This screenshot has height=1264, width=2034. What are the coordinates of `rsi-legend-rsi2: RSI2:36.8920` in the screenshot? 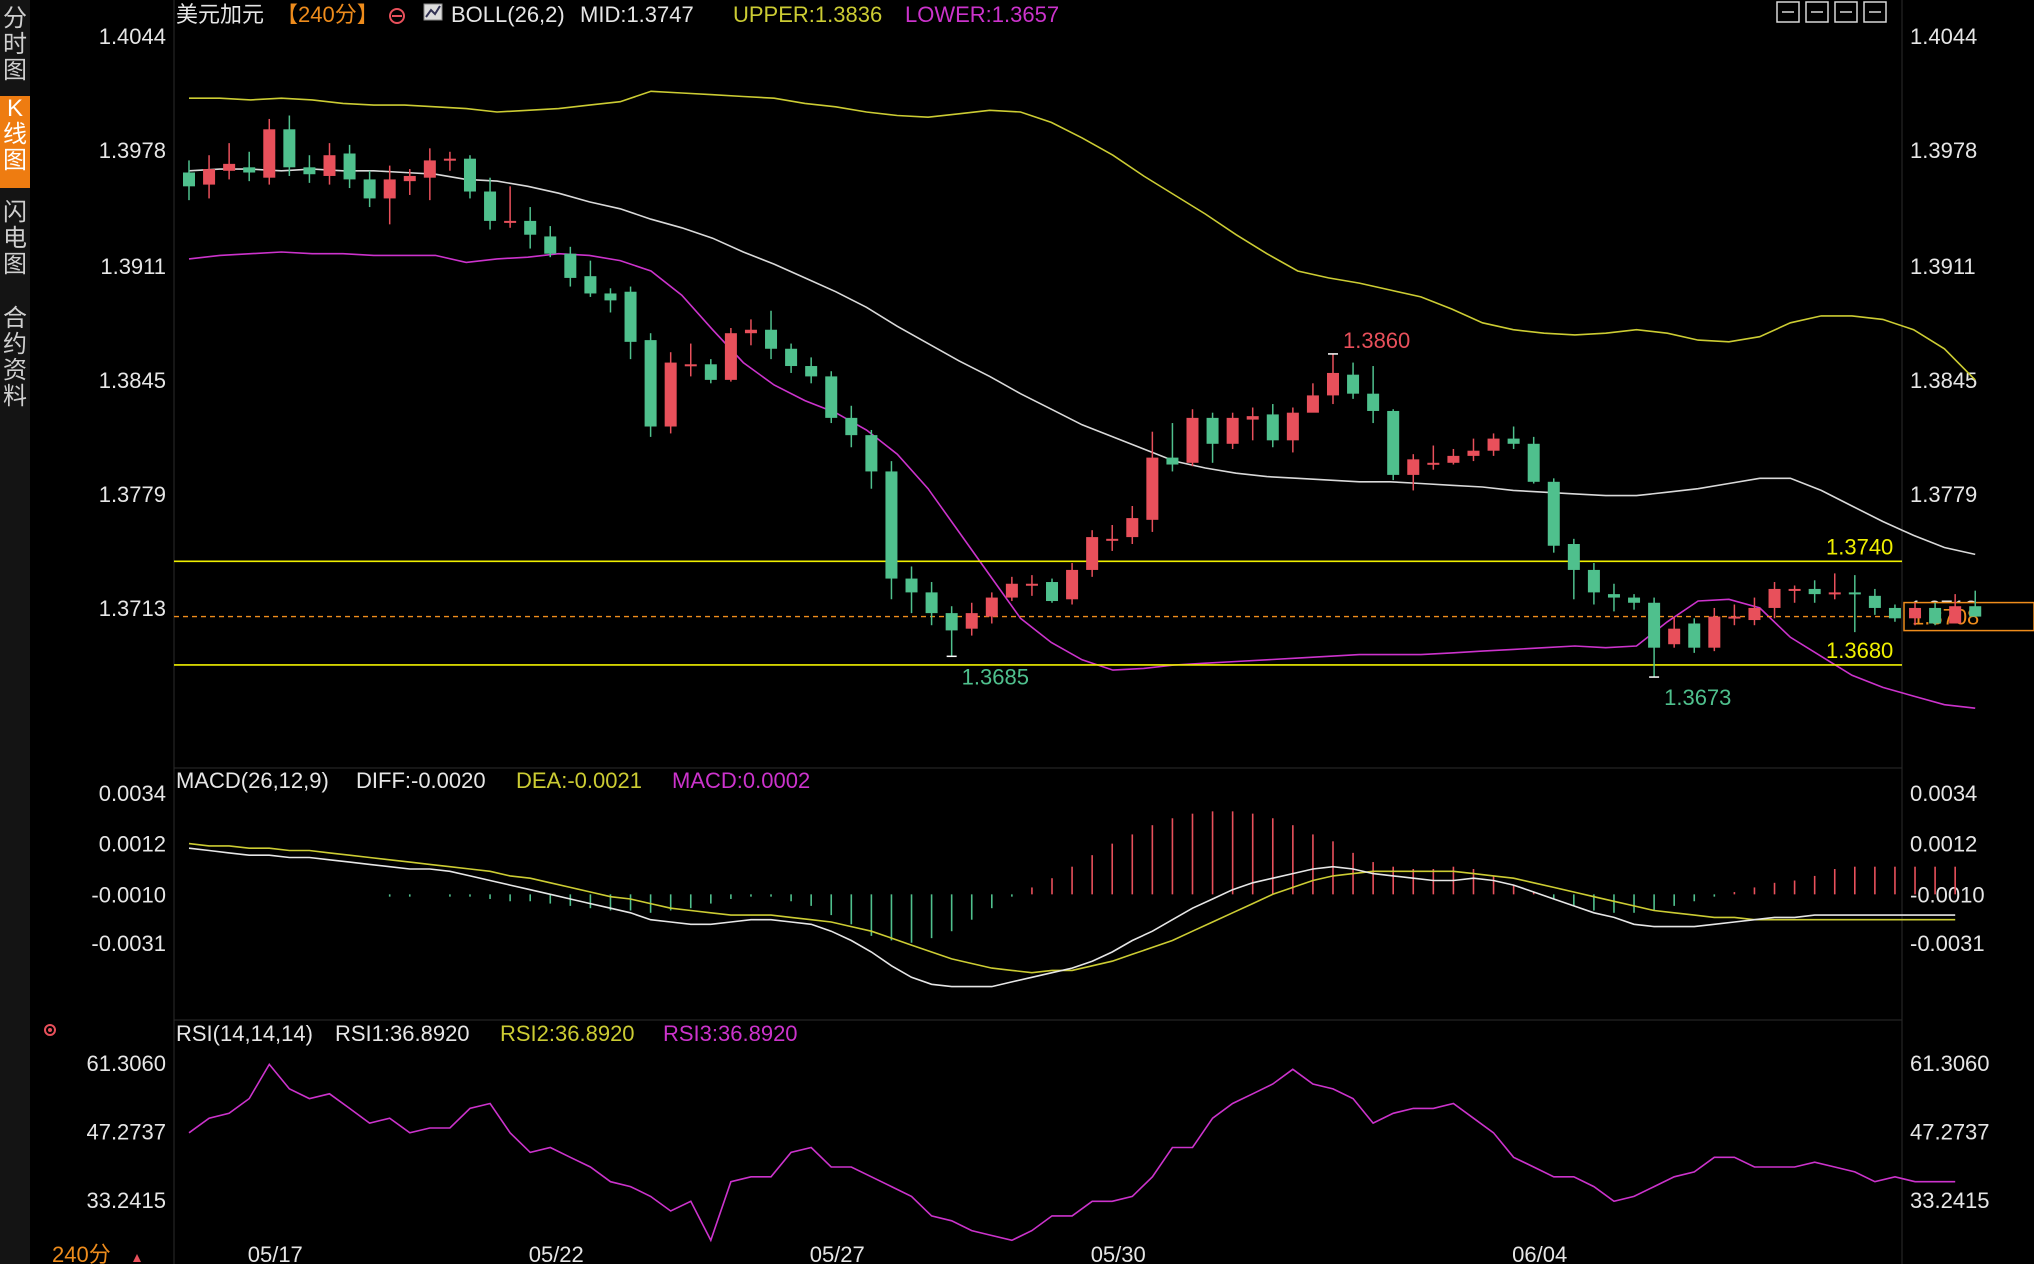 It's located at (567, 1033).